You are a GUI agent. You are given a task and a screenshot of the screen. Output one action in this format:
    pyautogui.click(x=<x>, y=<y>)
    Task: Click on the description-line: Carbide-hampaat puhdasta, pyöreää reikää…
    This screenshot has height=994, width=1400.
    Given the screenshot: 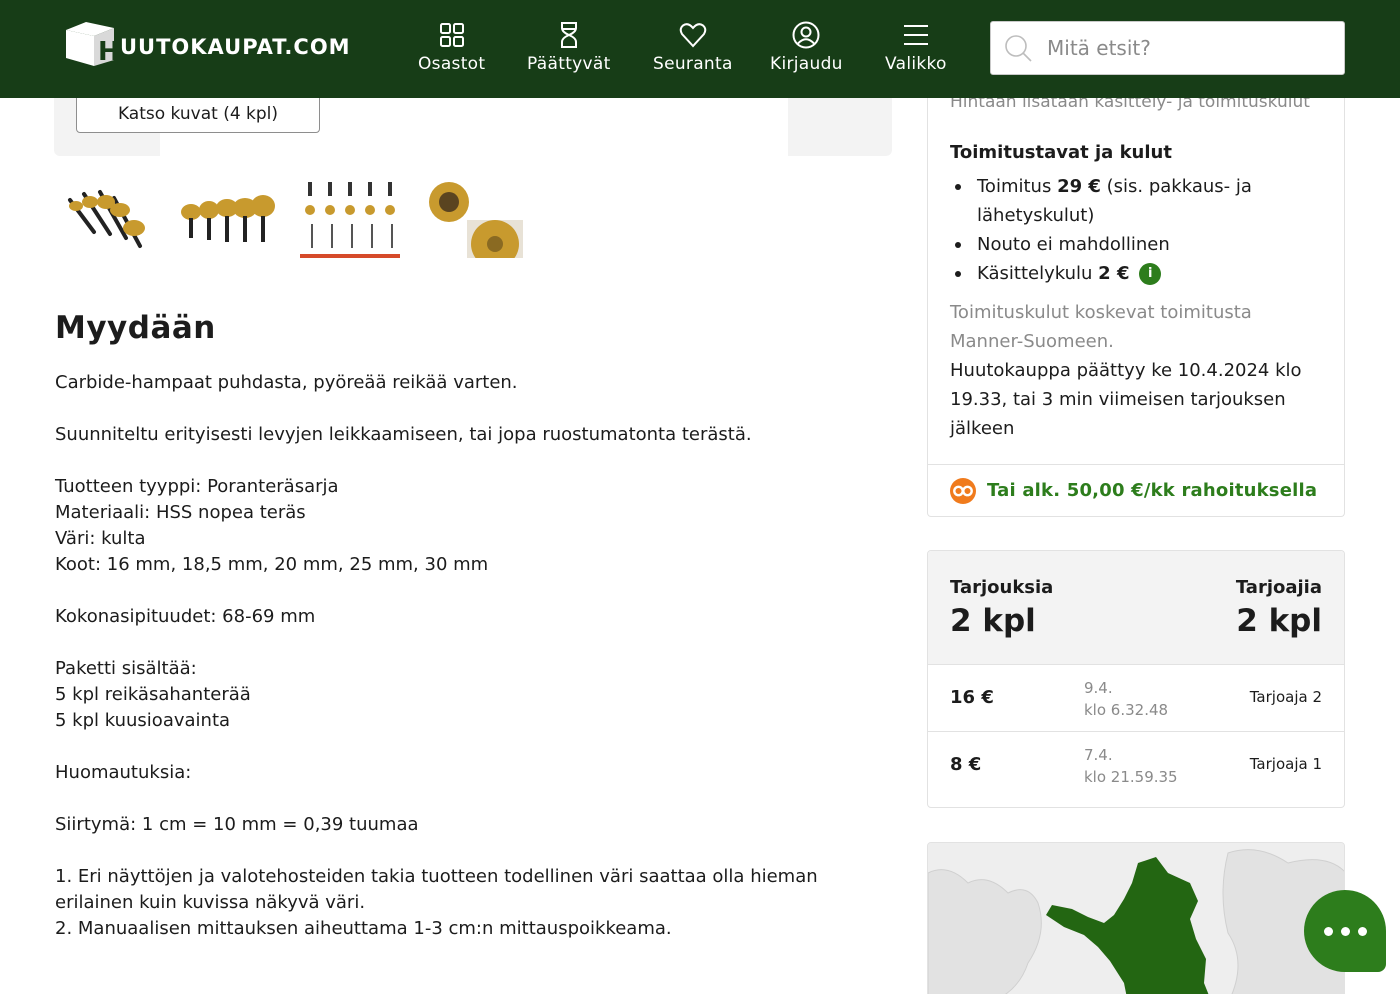 What is the action you would take?
    pyautogui.click(x=286, y=382)
    